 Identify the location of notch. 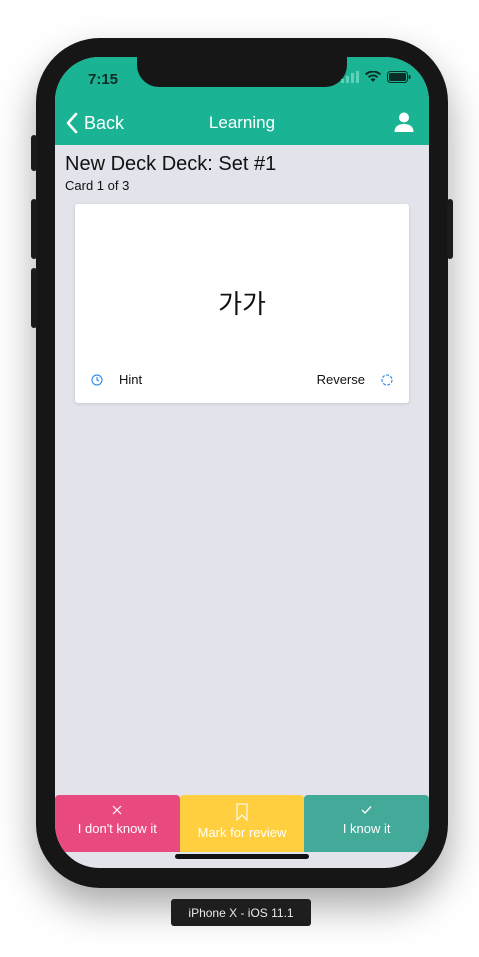
(242, 72).